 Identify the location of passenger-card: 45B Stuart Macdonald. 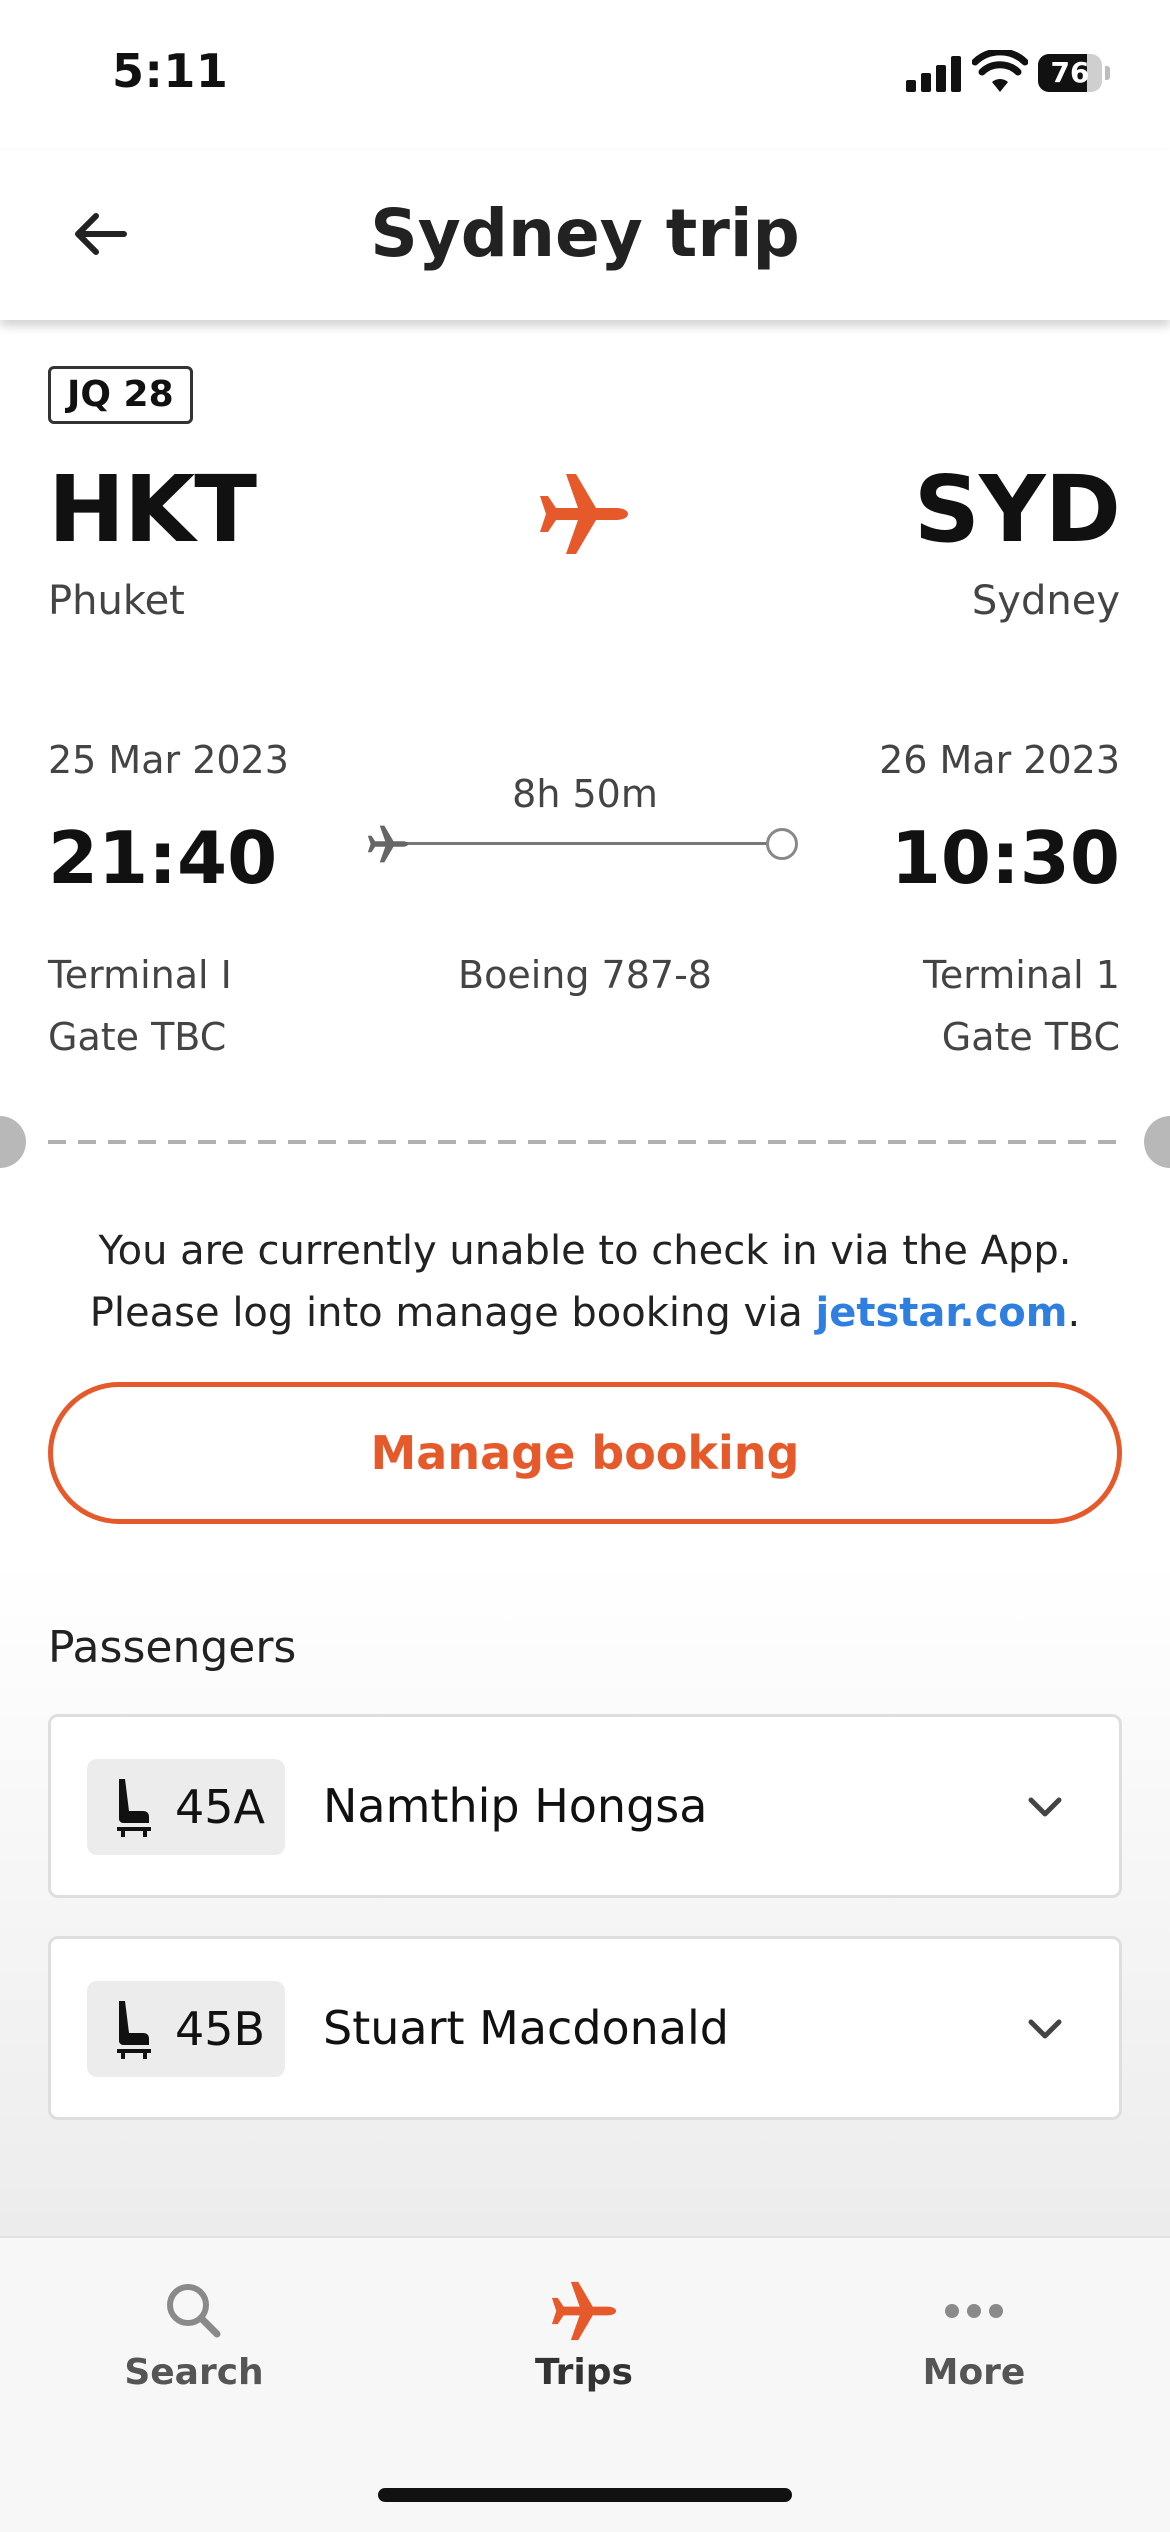
(585, 2028).